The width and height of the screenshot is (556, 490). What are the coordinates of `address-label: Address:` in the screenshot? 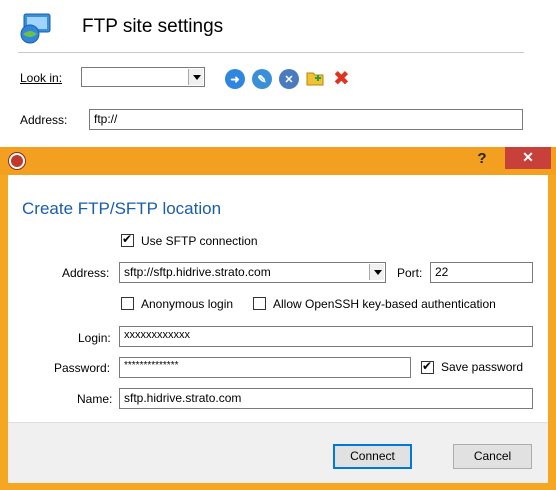 It's located at (44, 120).